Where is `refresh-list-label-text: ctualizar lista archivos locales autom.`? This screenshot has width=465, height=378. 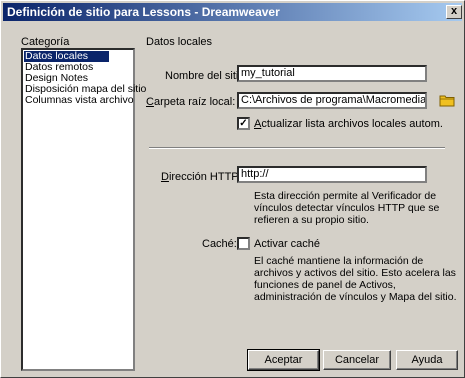 refresh-list-label-text: ctualizar lista archivos locales autom. is located at coordinates (352, 124).